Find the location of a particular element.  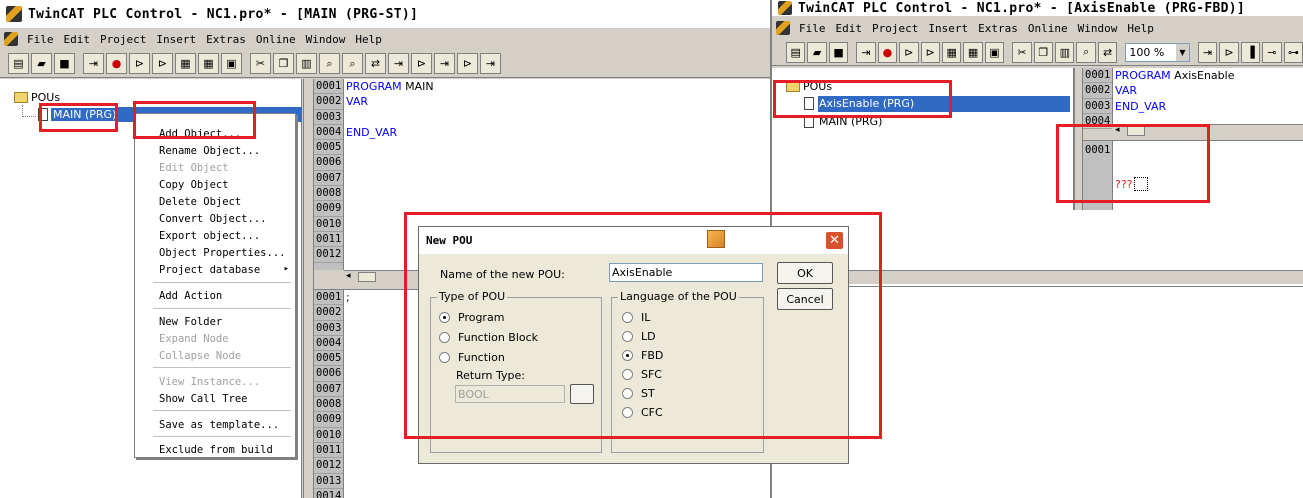

language-cfc-radio: CFC is located at coordinates (642, 412).